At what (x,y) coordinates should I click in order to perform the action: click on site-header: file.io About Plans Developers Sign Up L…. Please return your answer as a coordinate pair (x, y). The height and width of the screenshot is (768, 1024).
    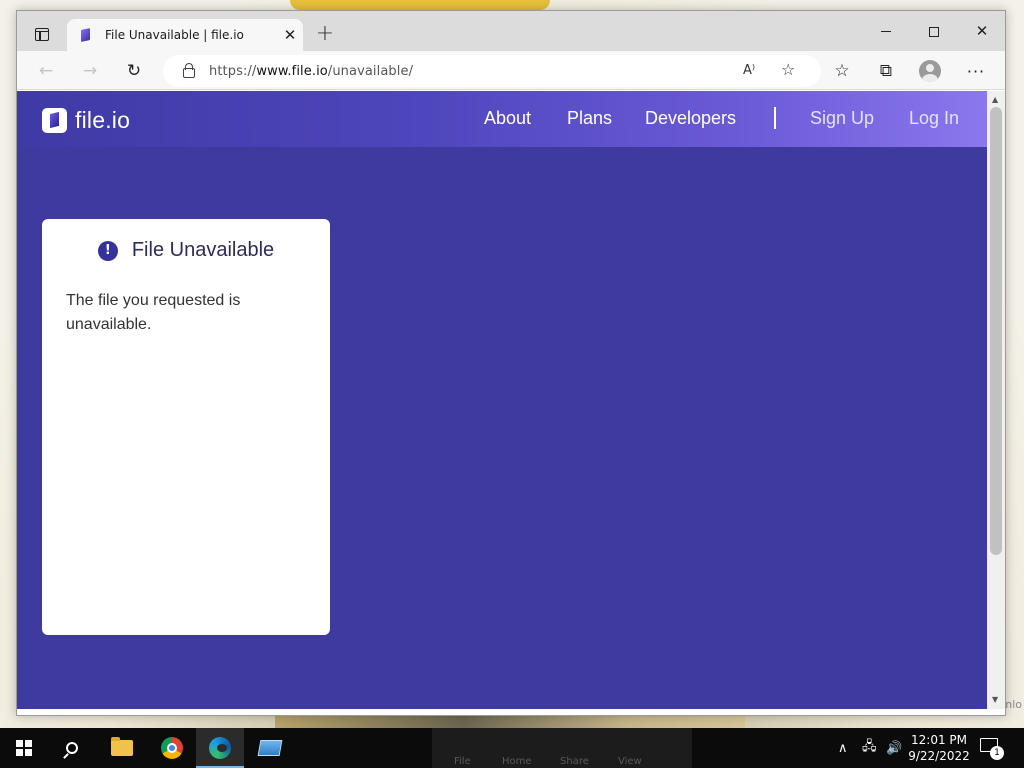
    Looking at the image, I should click on (502, 119).